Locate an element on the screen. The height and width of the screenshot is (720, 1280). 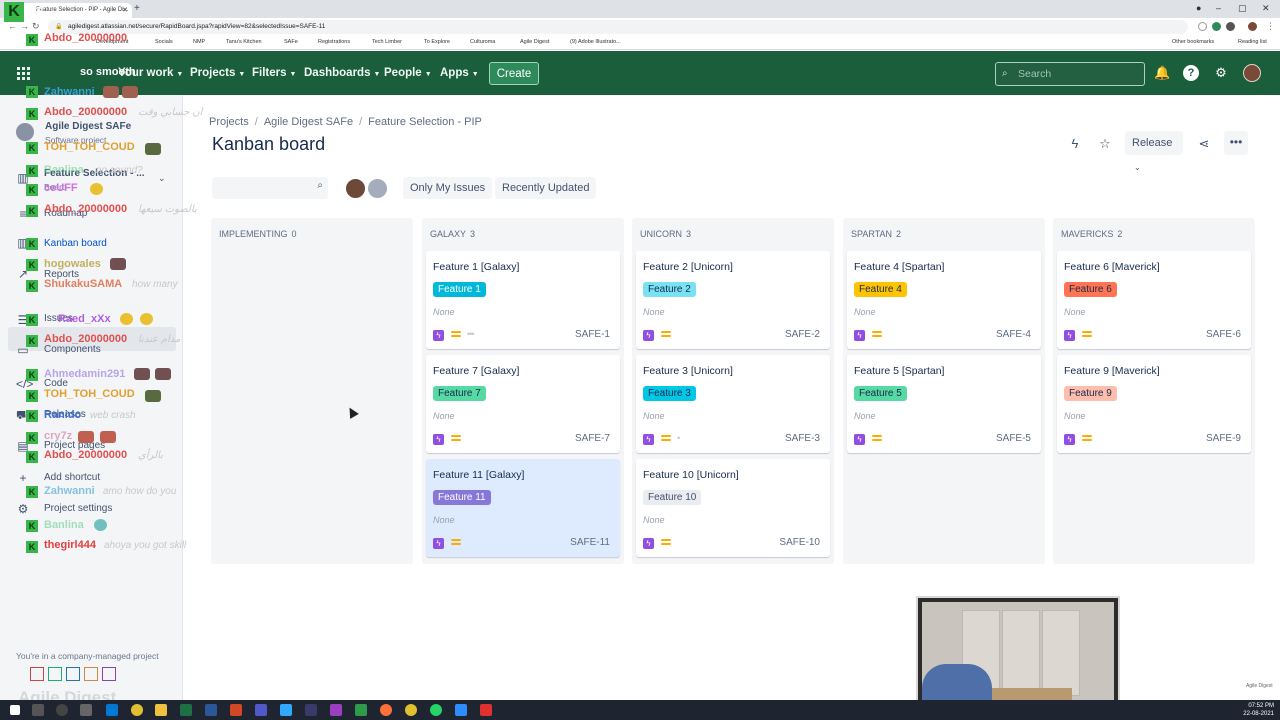
new-tab-icon: + is located at coordinates (137, 8).